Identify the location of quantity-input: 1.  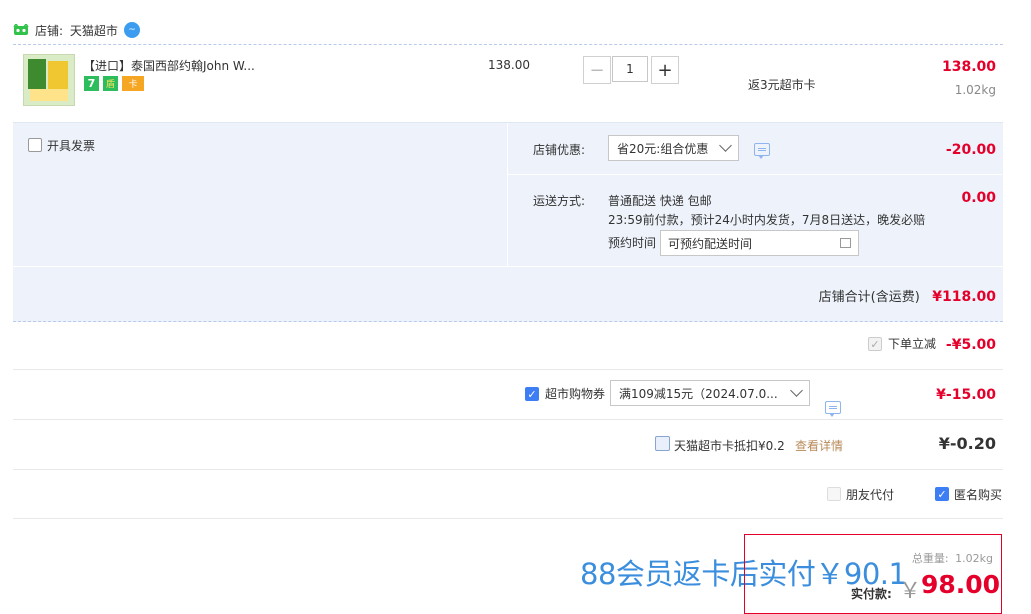
(630, 69).